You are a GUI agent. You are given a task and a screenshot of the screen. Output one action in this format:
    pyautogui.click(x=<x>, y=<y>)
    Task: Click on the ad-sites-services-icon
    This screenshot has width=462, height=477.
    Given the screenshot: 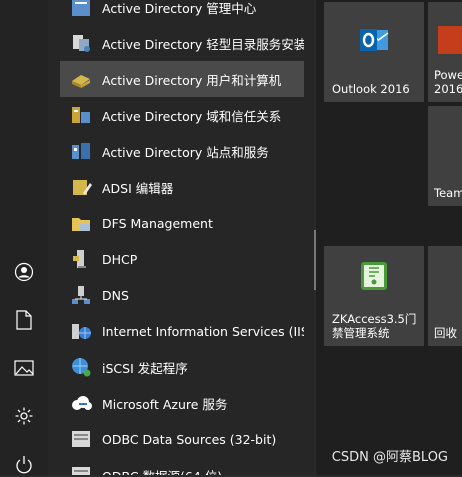 What is the action you would take?
    pyautogui.click(x=81, y=151)
    